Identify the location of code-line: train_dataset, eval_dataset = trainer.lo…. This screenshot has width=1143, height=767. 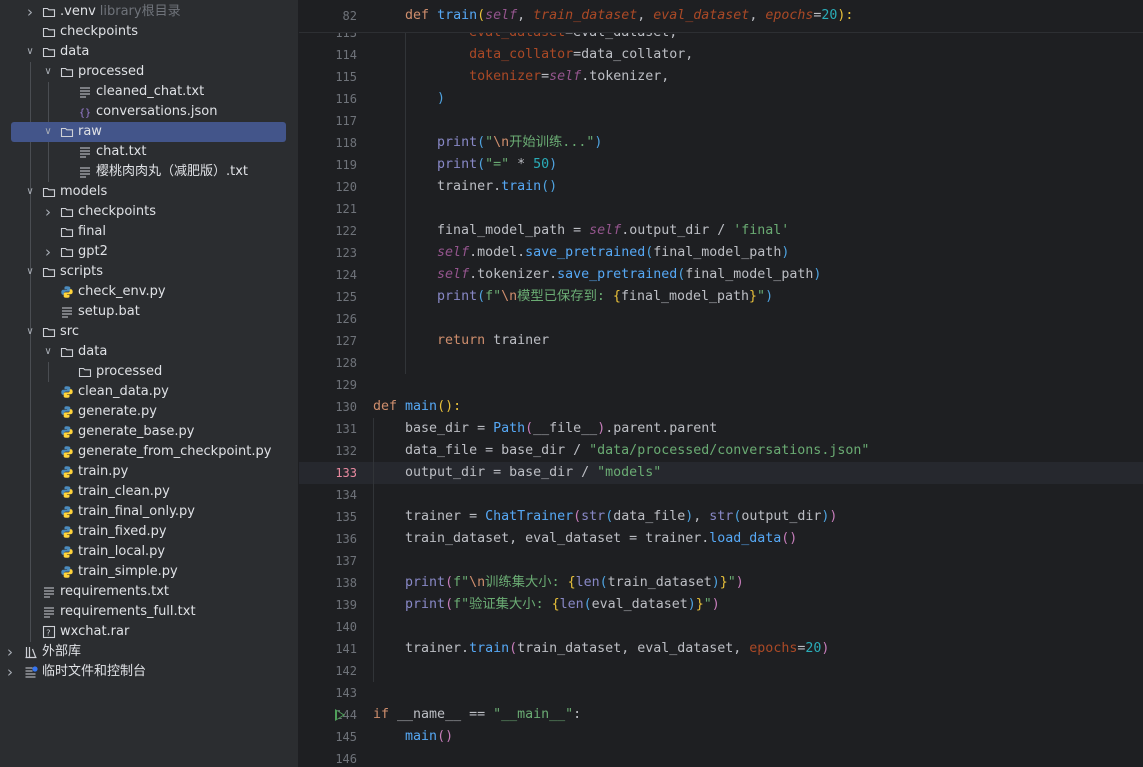
(585, 539).